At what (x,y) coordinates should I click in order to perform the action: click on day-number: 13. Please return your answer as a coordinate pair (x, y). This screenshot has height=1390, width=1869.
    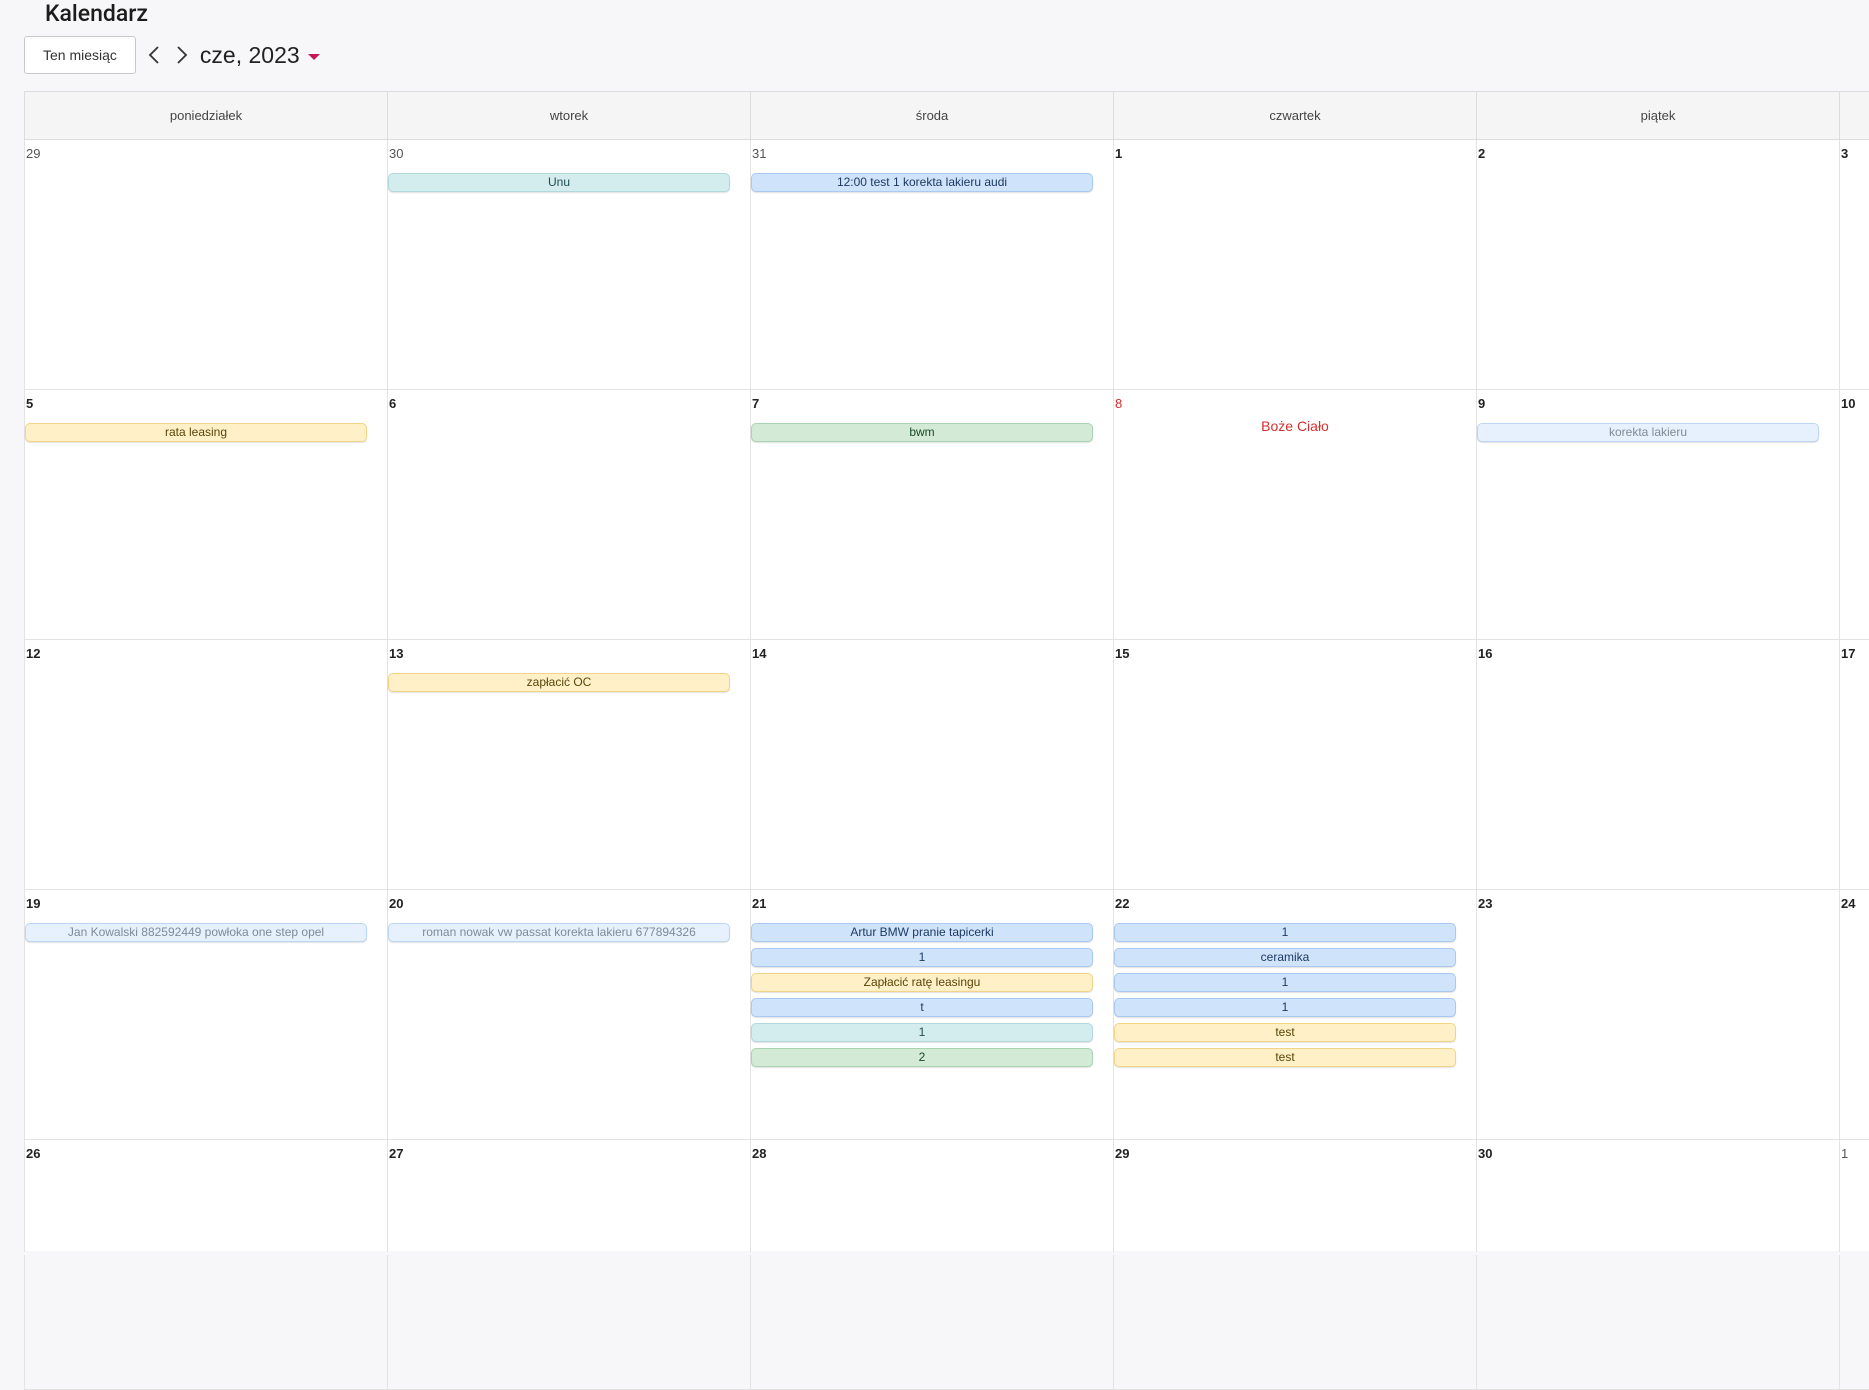
    Looking at the image, I should click on (396, 653).